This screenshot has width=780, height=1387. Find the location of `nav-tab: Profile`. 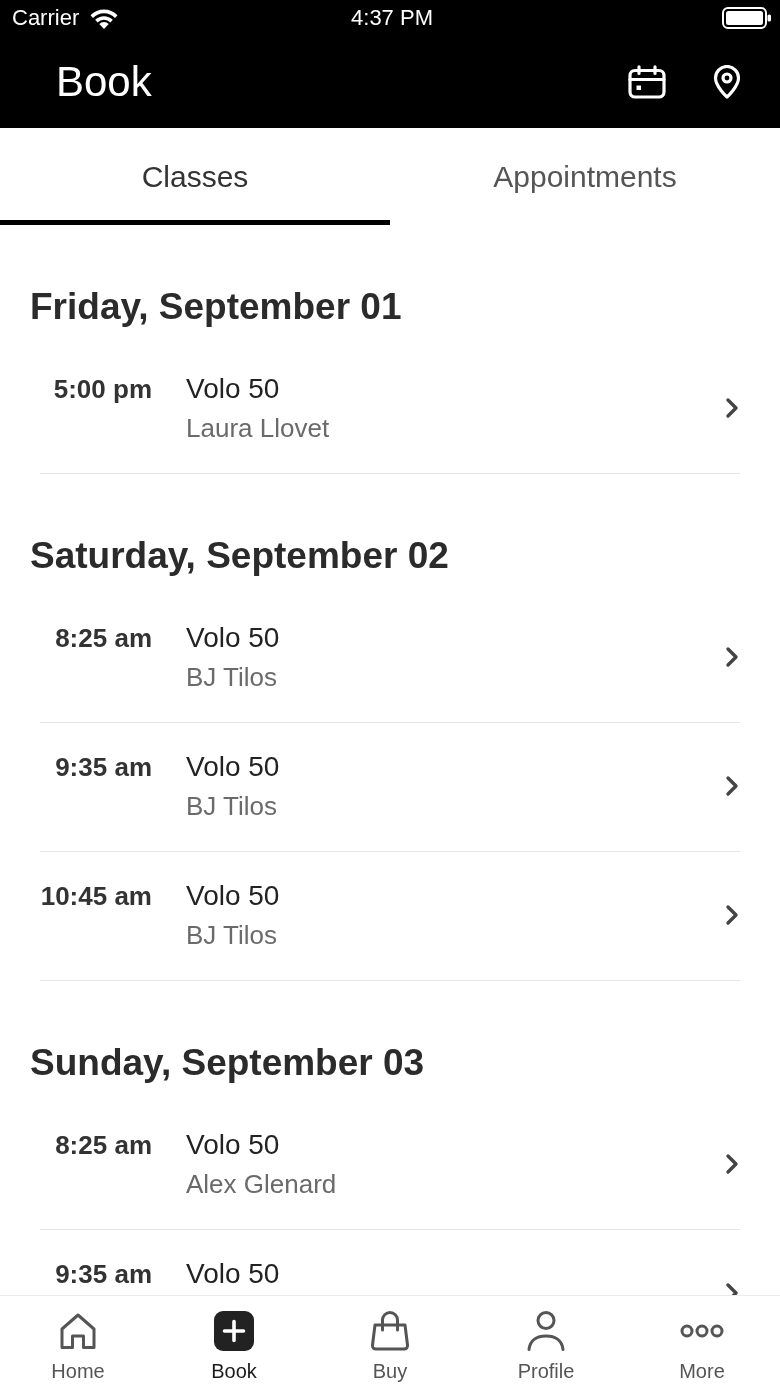

nav-tab: Profile is located at coordinates (546, 1341).